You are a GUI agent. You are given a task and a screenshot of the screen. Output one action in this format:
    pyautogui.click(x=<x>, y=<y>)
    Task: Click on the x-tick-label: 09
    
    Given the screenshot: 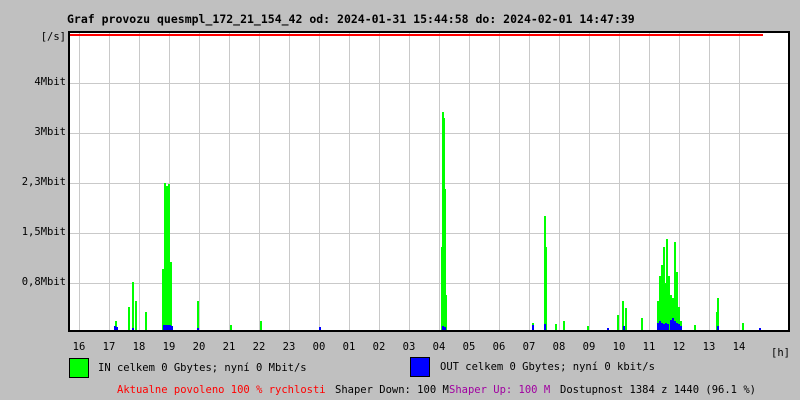 What is the action you would take?
    pyautogui.click(x=589, y=347)
    